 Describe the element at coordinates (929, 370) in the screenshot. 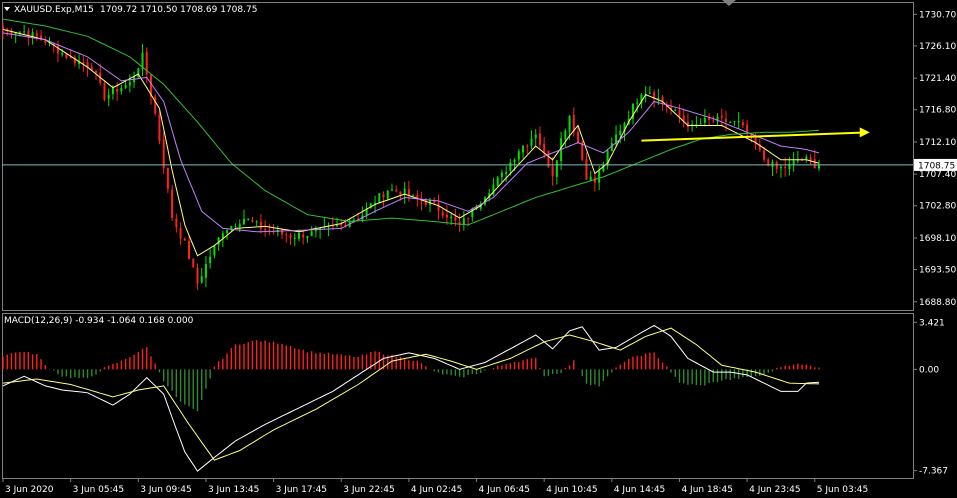

I see `macd-tick-label: 0.00` at that location.